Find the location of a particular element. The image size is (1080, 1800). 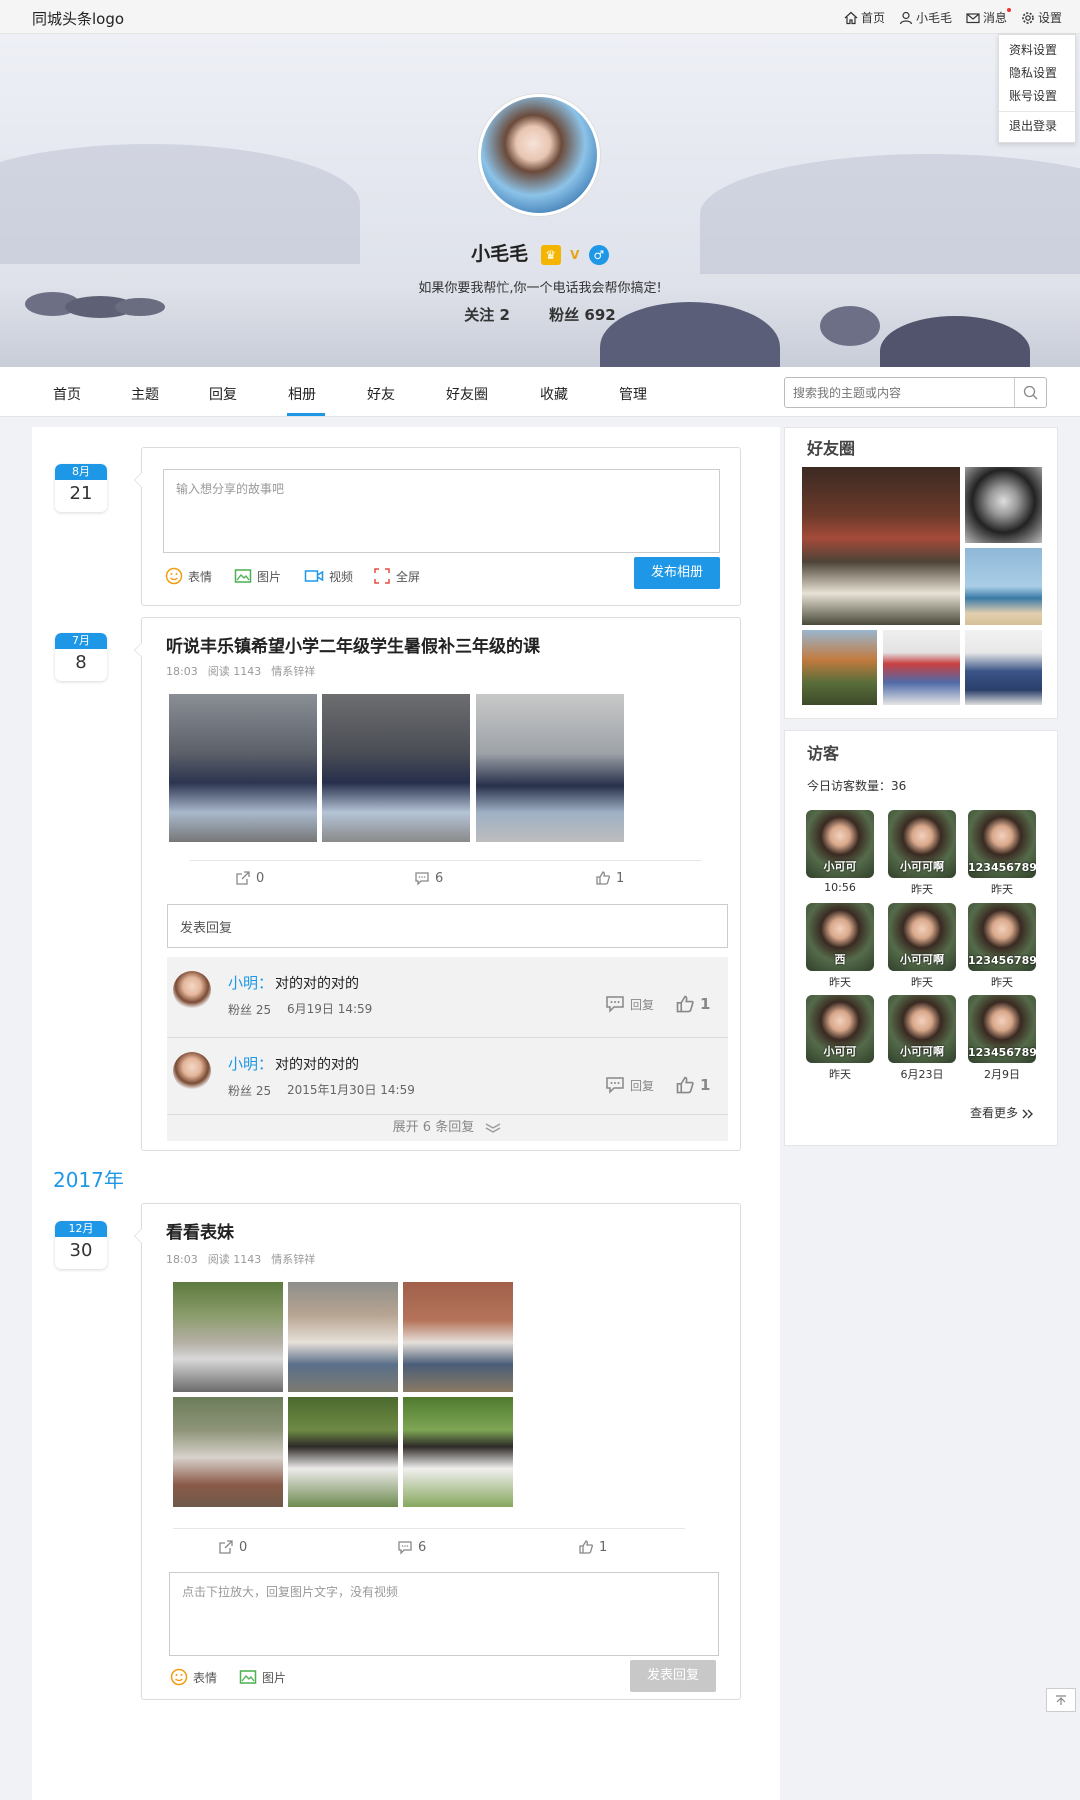

top-nav-user: 小毛毛 is located at coordinates (925, 17).